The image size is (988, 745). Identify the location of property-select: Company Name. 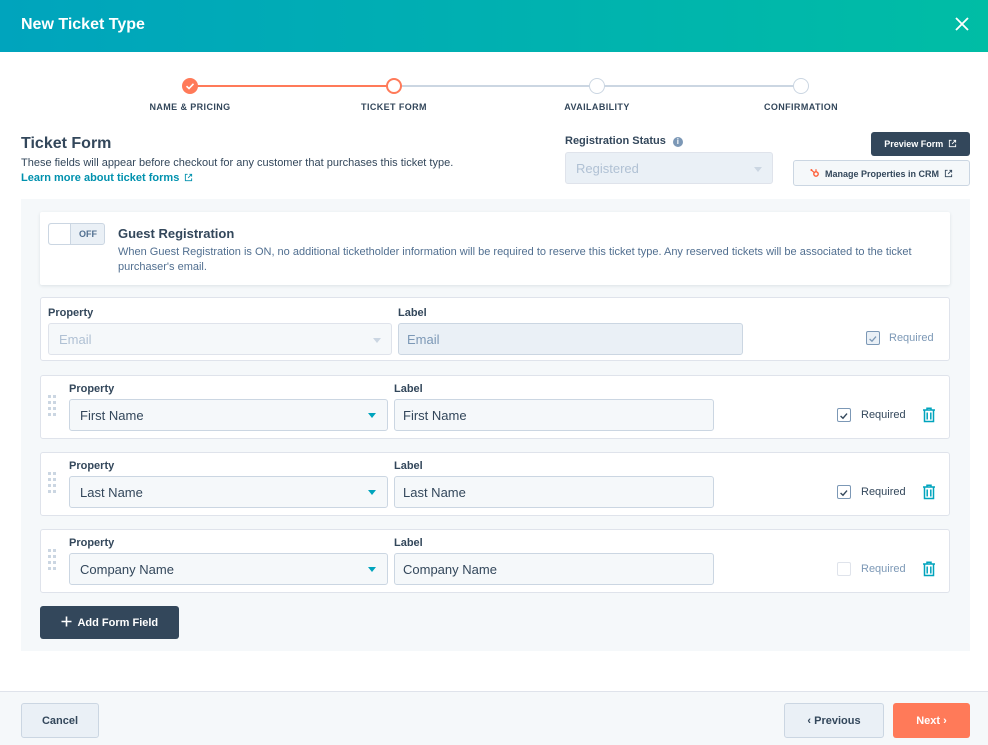
(228, 569).